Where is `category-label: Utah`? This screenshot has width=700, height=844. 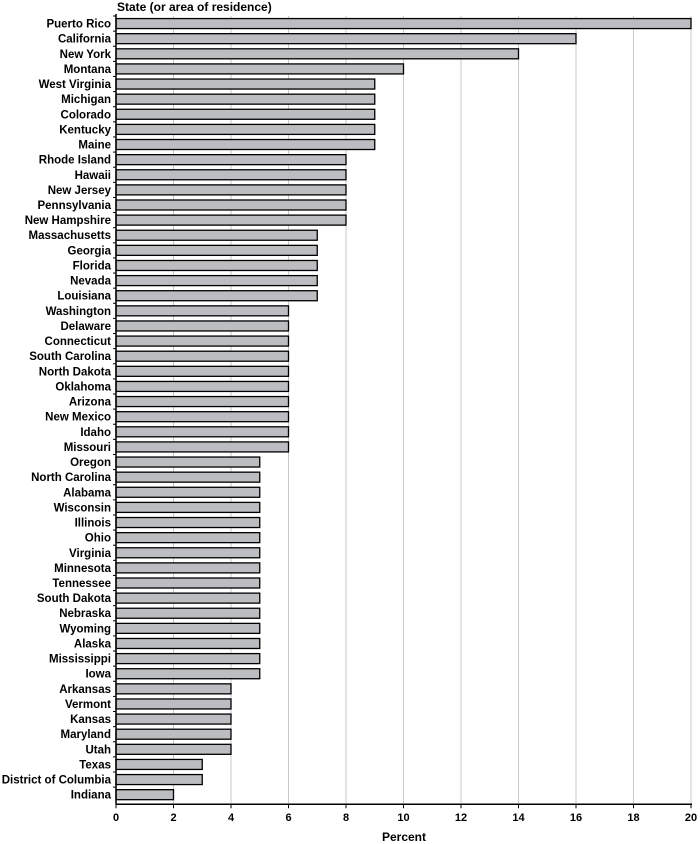 category-label: Utah is located at coordinates (98, 750).